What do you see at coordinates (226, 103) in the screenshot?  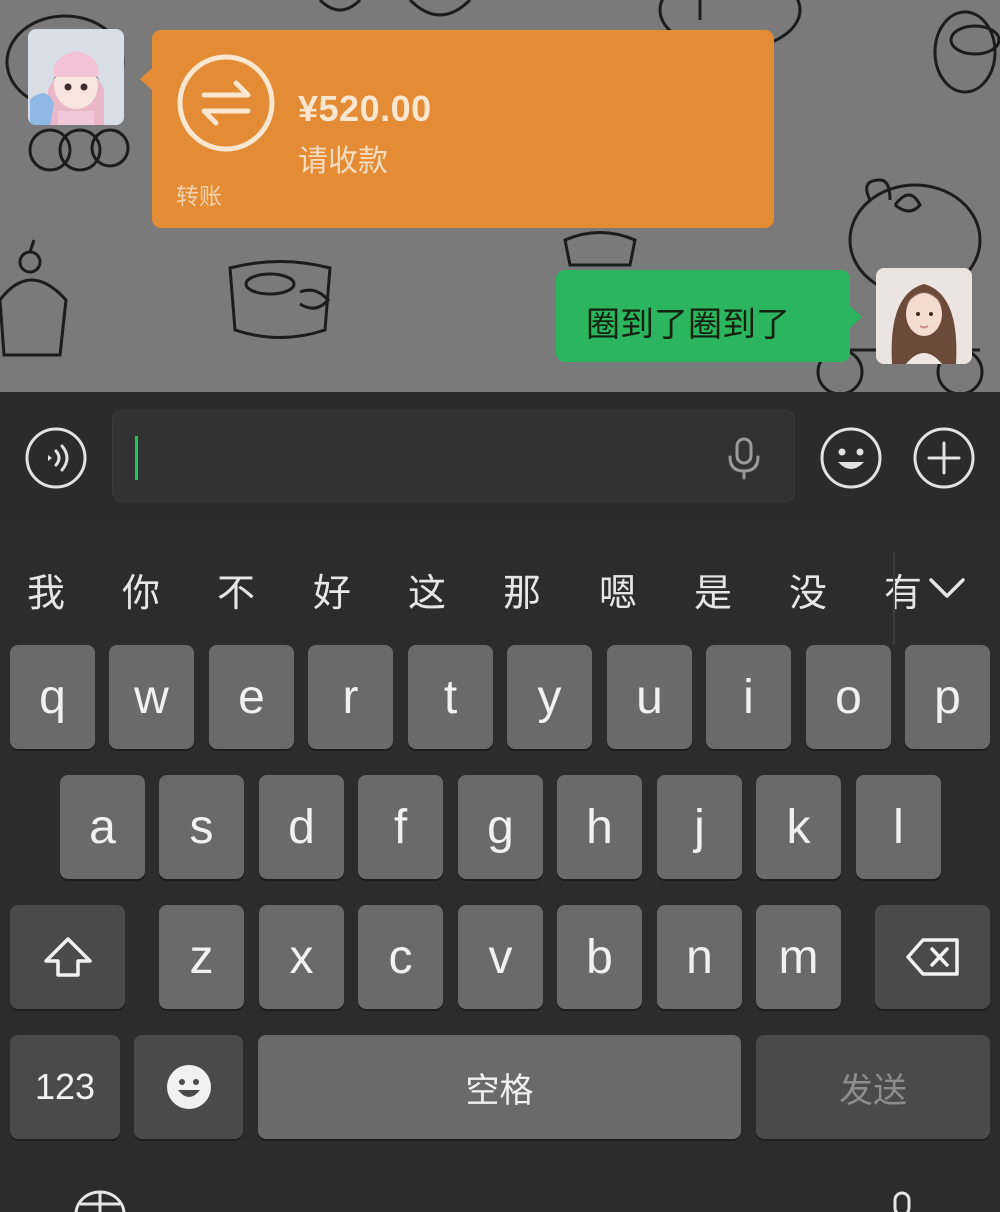 I see `exchange-arrows-icon` at bounding box center [226, 103].